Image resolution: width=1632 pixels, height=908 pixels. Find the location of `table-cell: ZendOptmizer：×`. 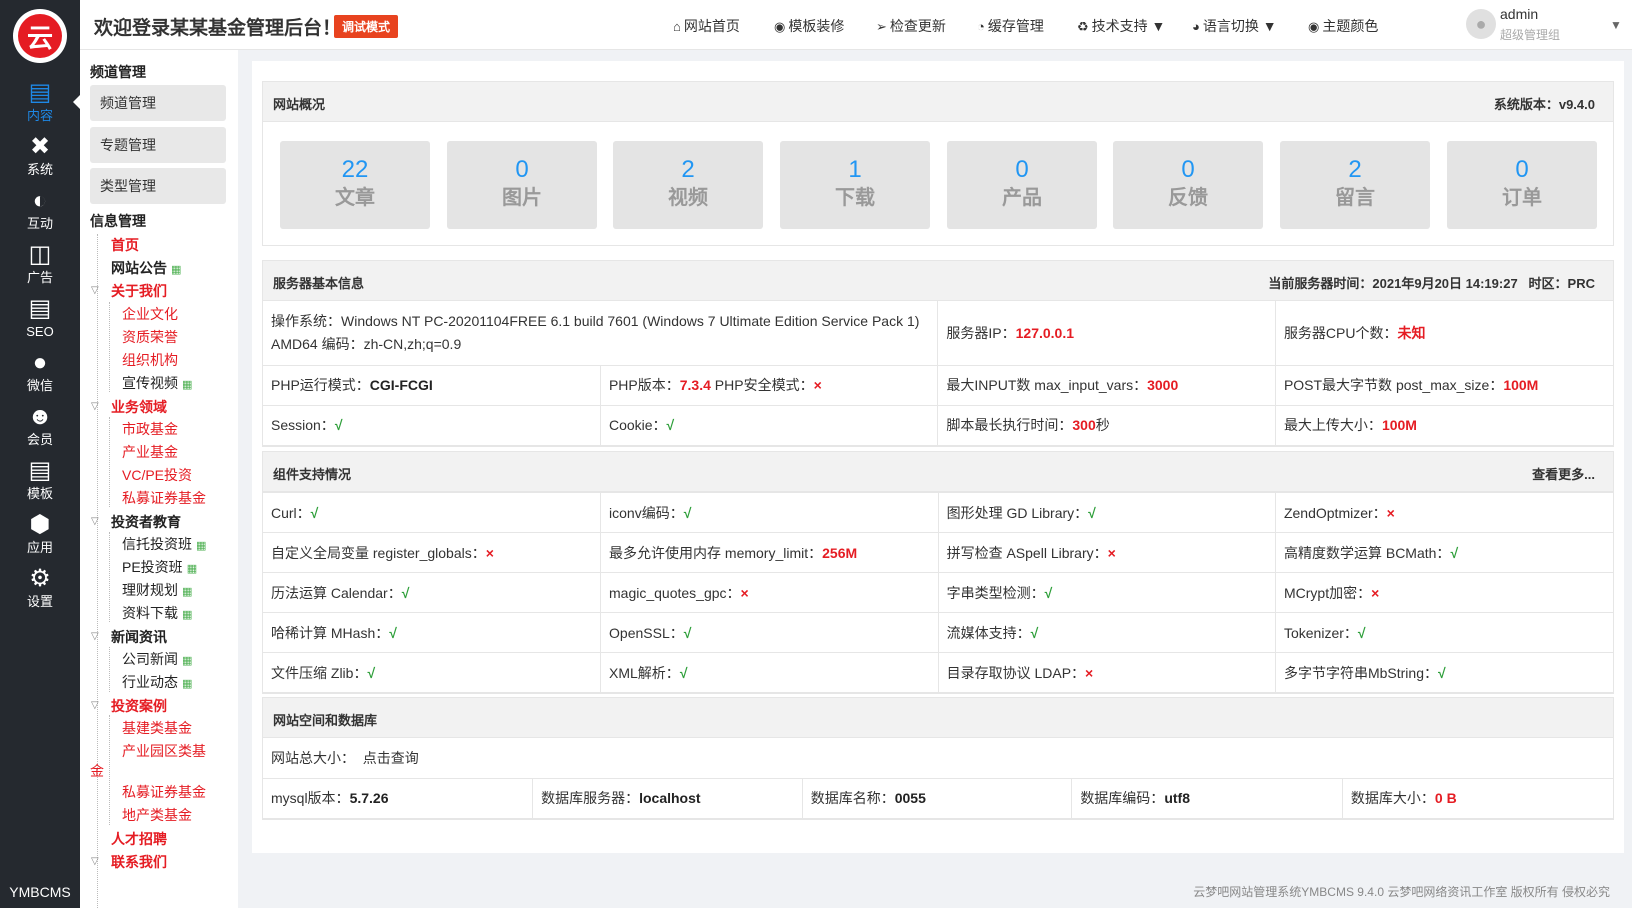

table-cell: ZendOptmizer：× is located at coordinates (1443, 512).